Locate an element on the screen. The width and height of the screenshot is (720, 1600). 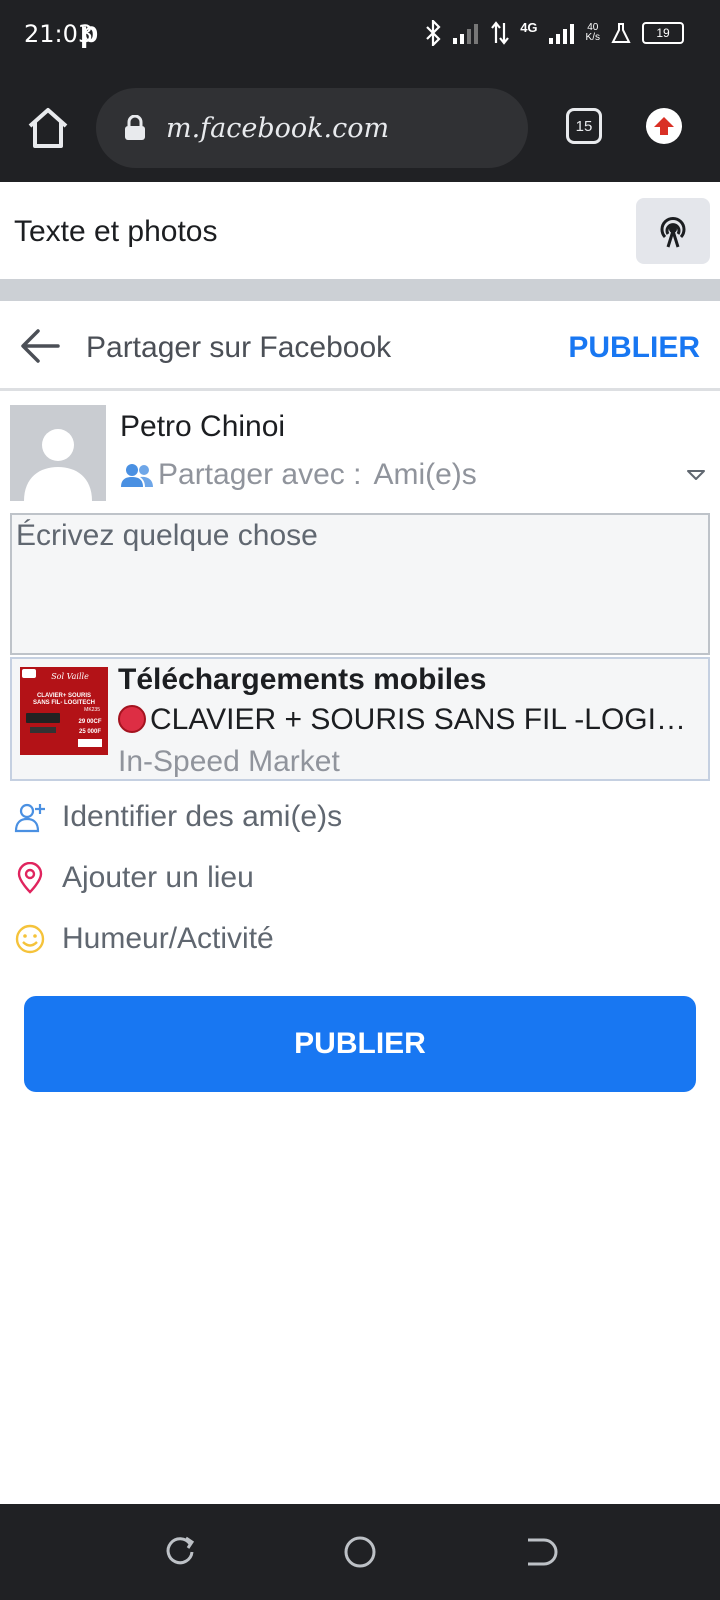
status-icons: 4G 40 K/s 19 is located at coordinates (554, 33).